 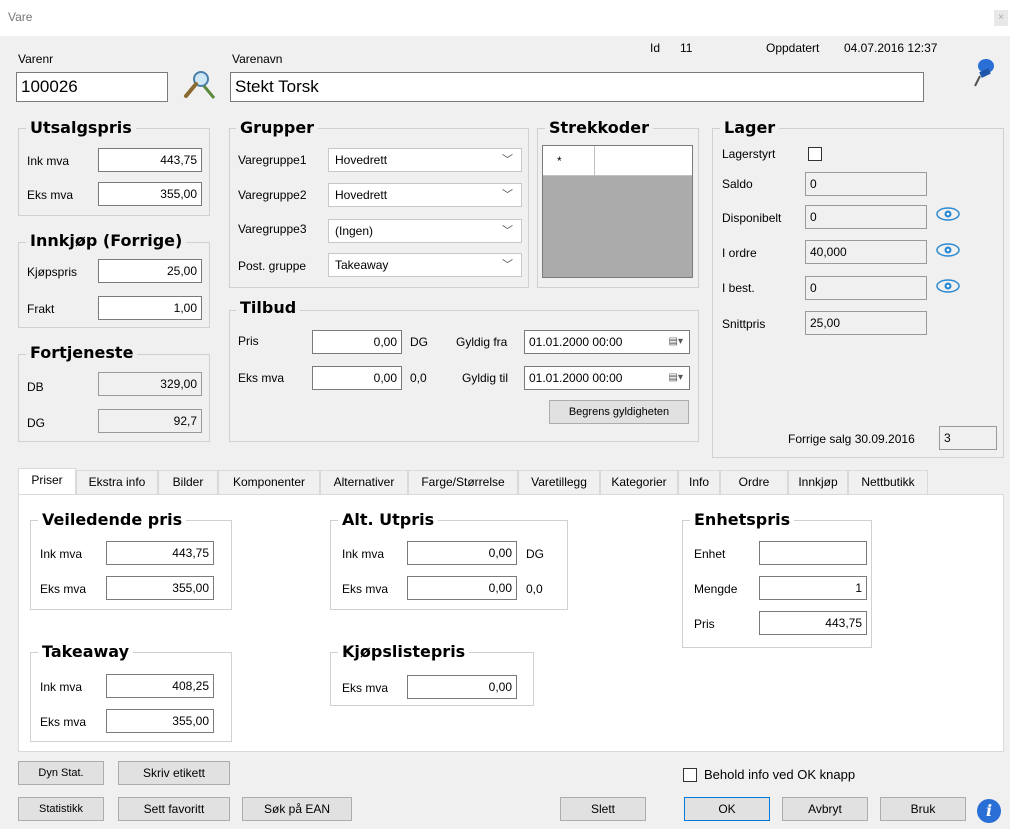 What do you see at coordinates (739, 253) in the screenshot?
I see `iordre-label: I ordre` at bounding box center [739, 253].